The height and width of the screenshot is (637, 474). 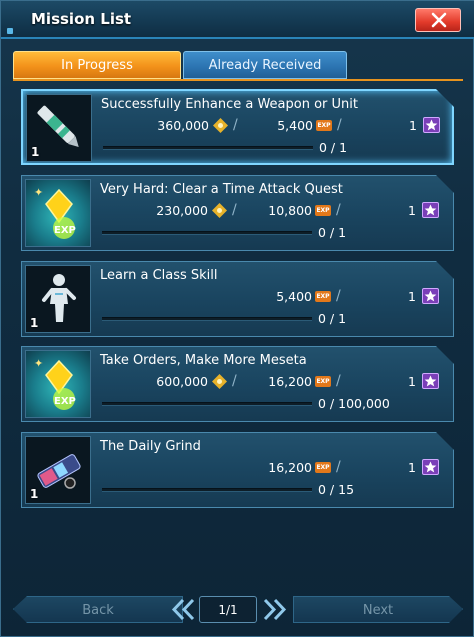 I want to click on pagination-bar: Back 1/1 Next, so click(x=238, y=609).